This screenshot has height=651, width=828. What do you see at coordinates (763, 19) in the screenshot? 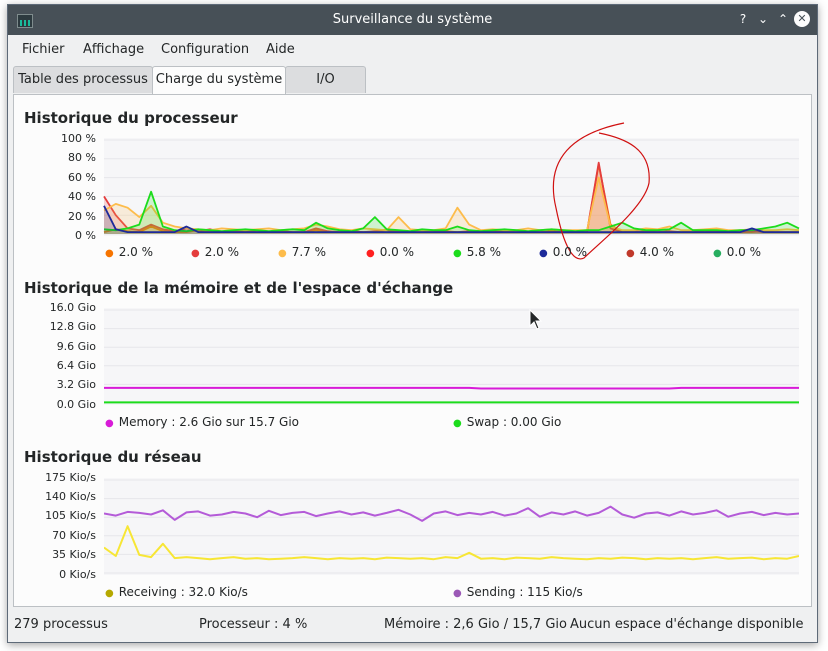
I see `minimize-button: ⌄` at bounding box center [763, 19].